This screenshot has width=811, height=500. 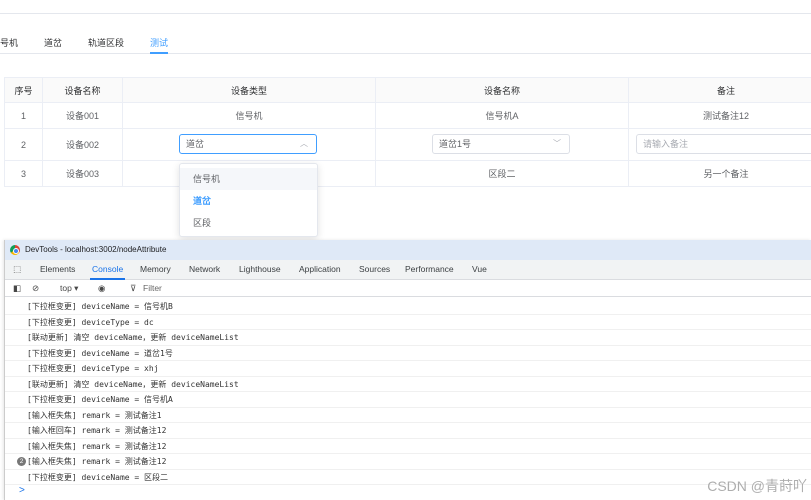 I want to click on eye-icon: ◉, so click(x=101, y=288).